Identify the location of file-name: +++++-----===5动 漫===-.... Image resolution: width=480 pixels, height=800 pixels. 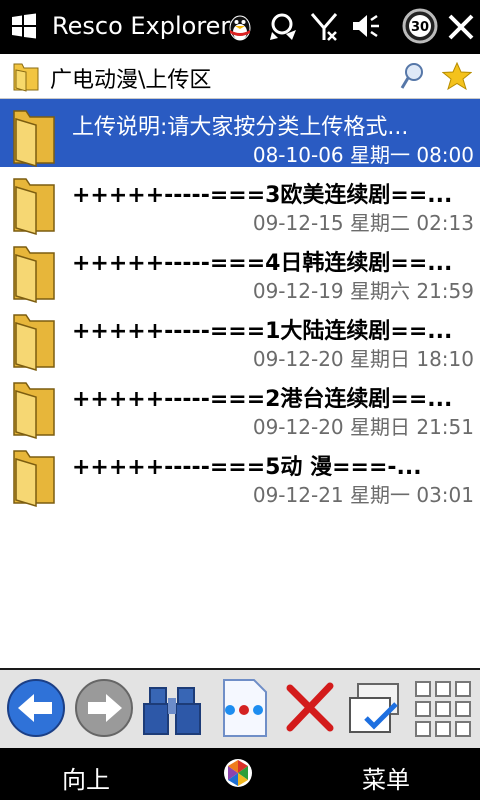
(247, 467).